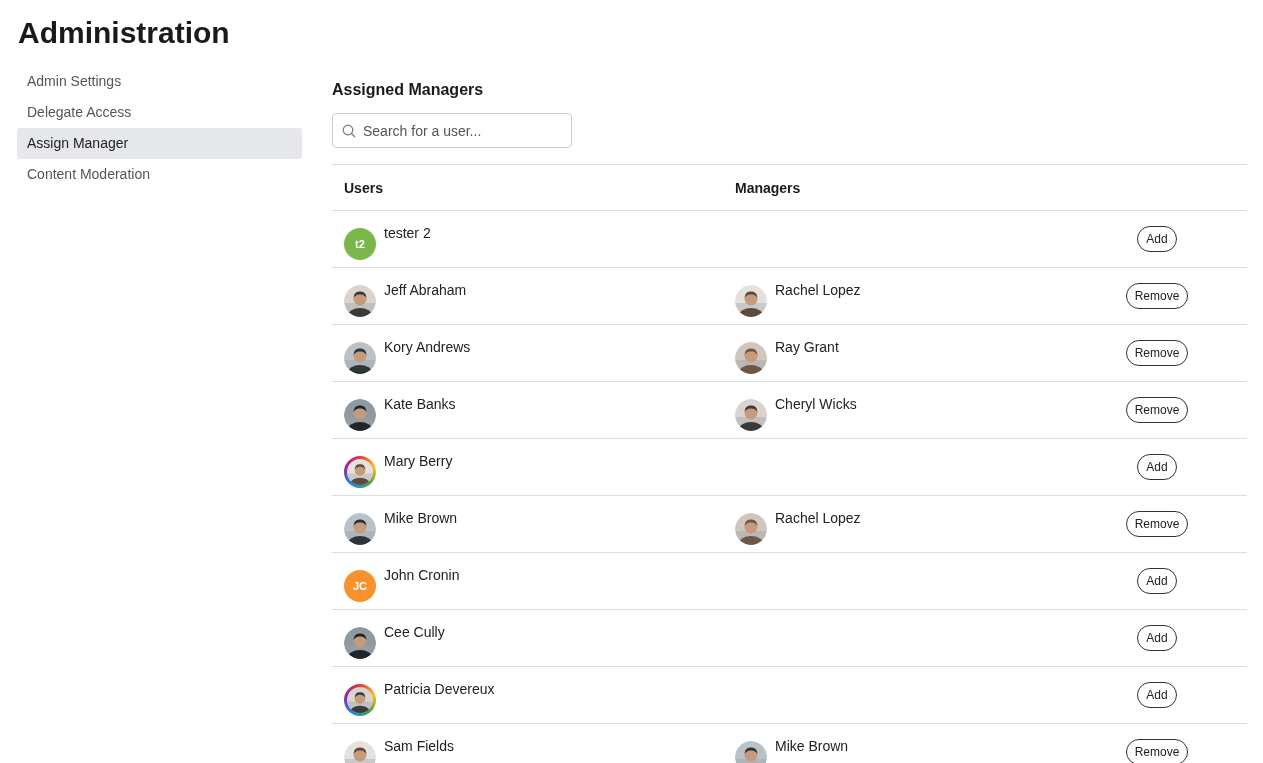 This screenshot has width=1263, height=763. I want to click on person-name: John Cronin, so click(422, 575).